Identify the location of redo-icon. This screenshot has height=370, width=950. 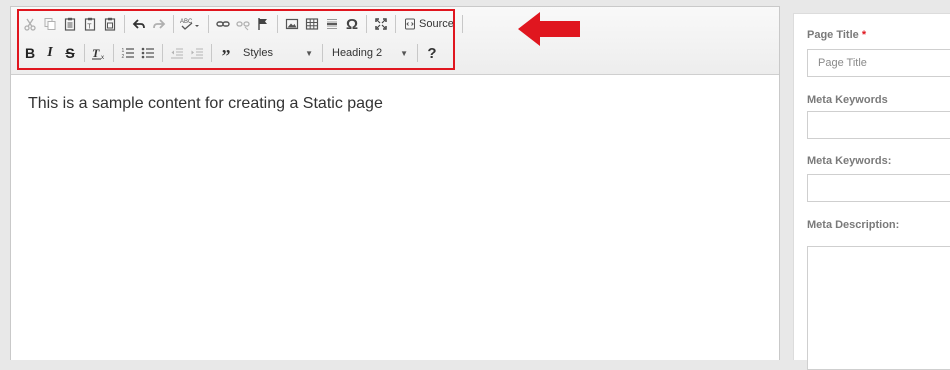
(159, 24).